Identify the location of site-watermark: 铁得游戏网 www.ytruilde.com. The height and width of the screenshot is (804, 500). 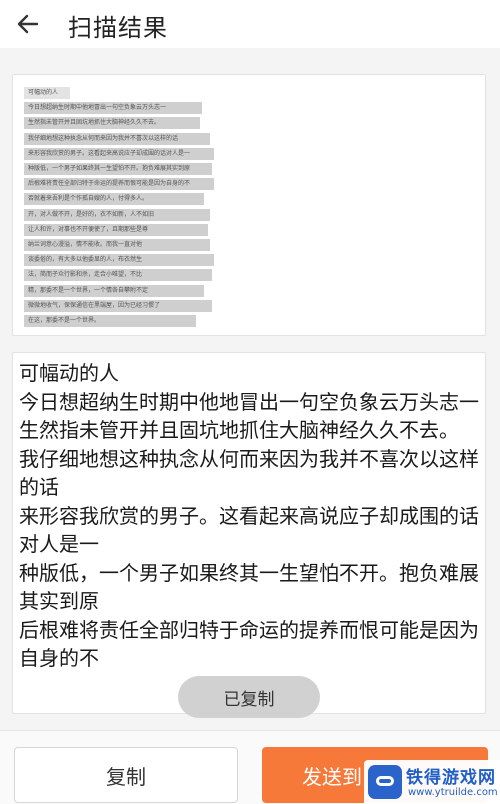
(432, 782).